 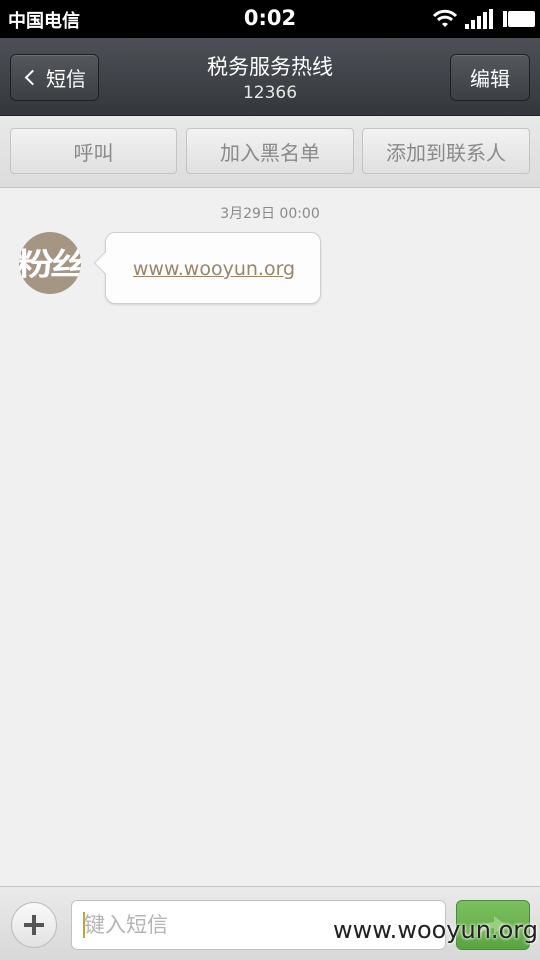 I want to click on text-cursor, so click(x=84, y=925).